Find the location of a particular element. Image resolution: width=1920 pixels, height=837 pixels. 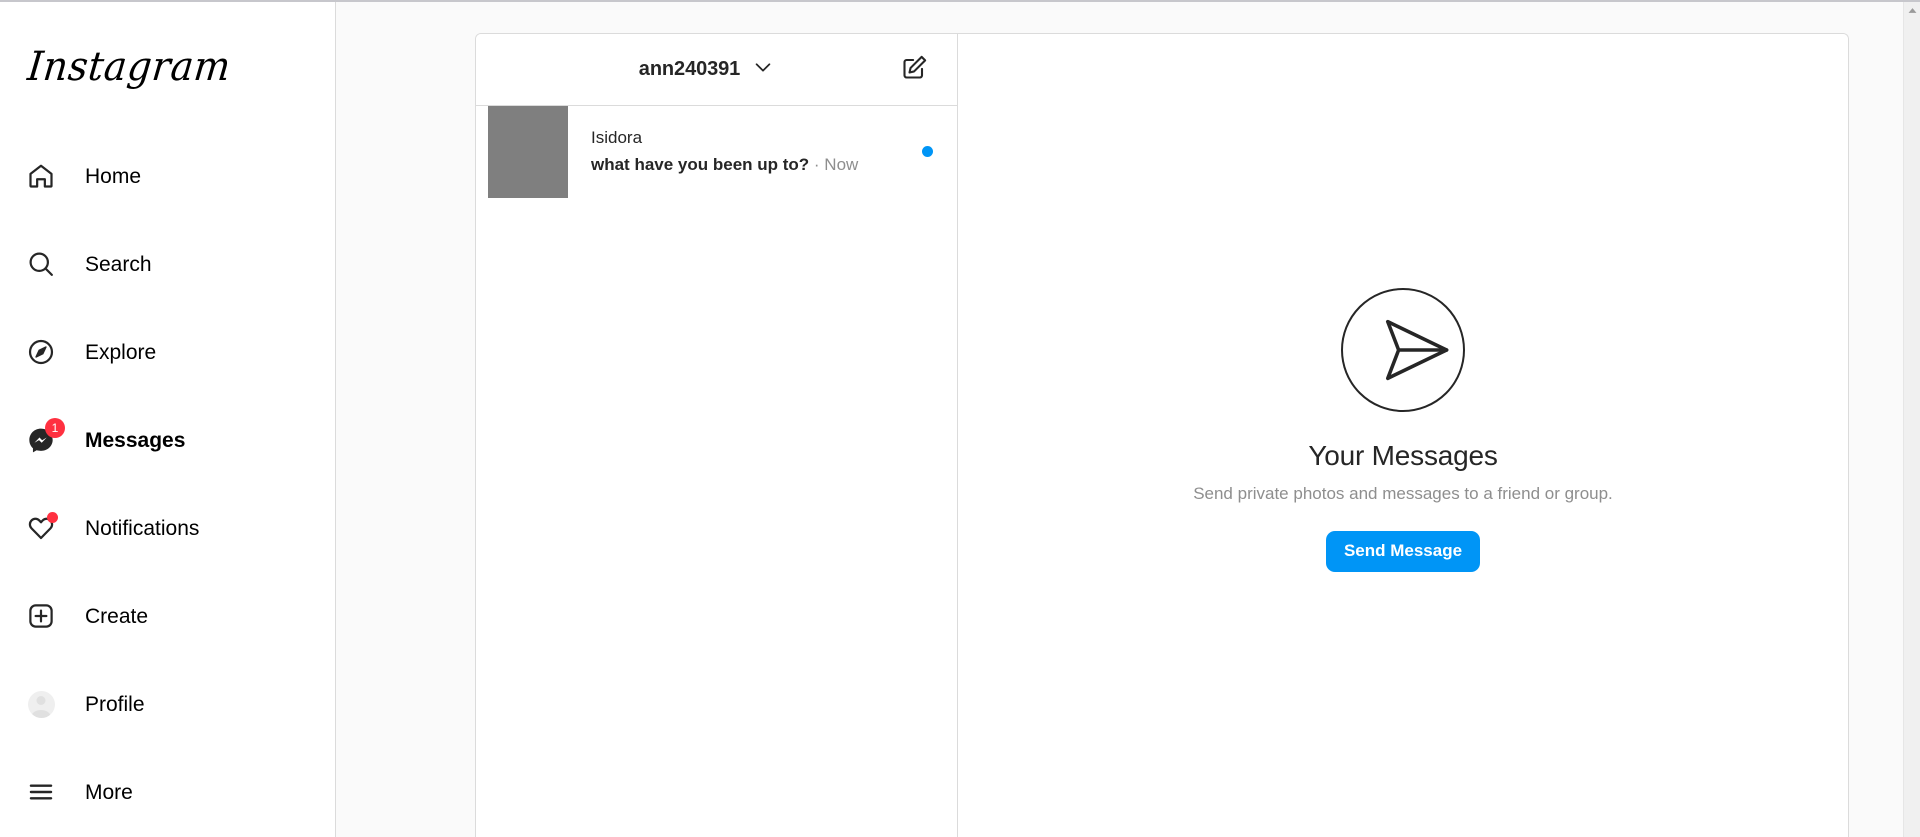

sidebar-item-label: Messages is located at coordinates (135, 440).